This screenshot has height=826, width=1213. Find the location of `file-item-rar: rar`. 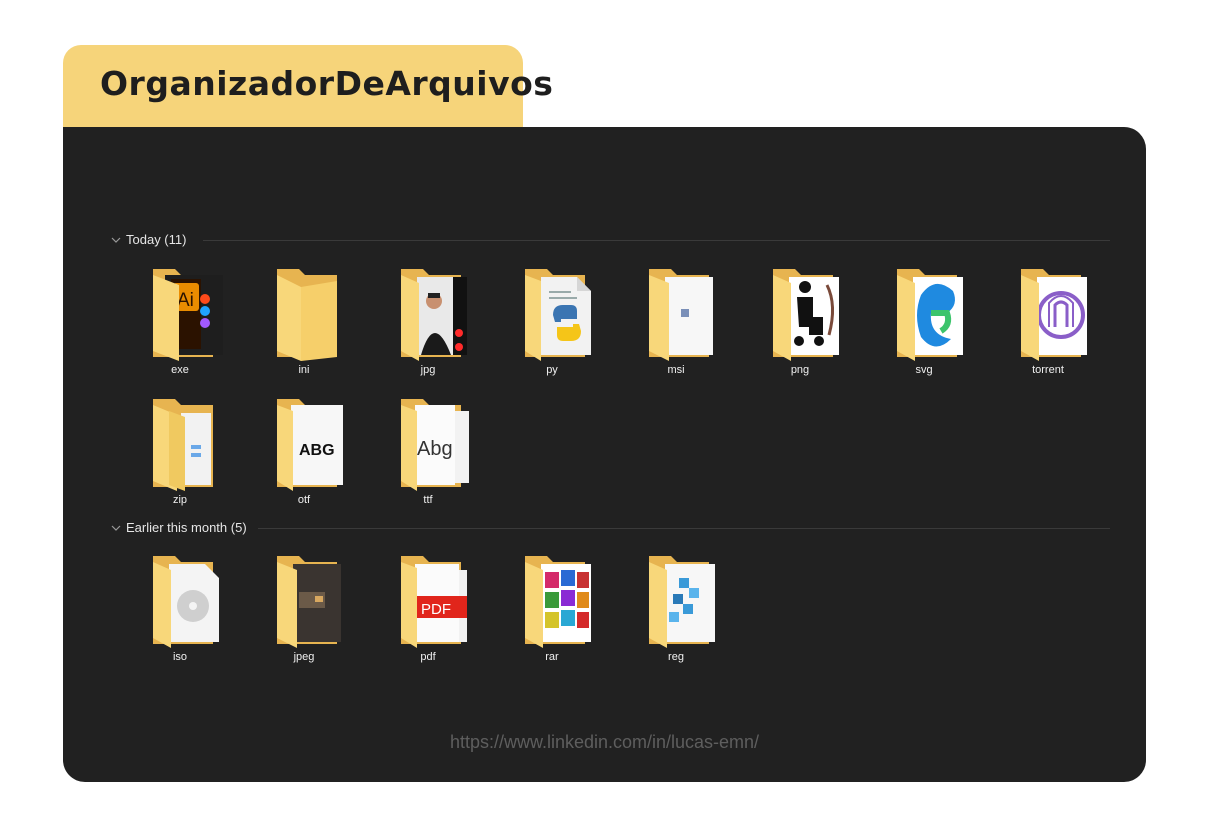

file-item-rar: rar is located at coordinates (552, 612).